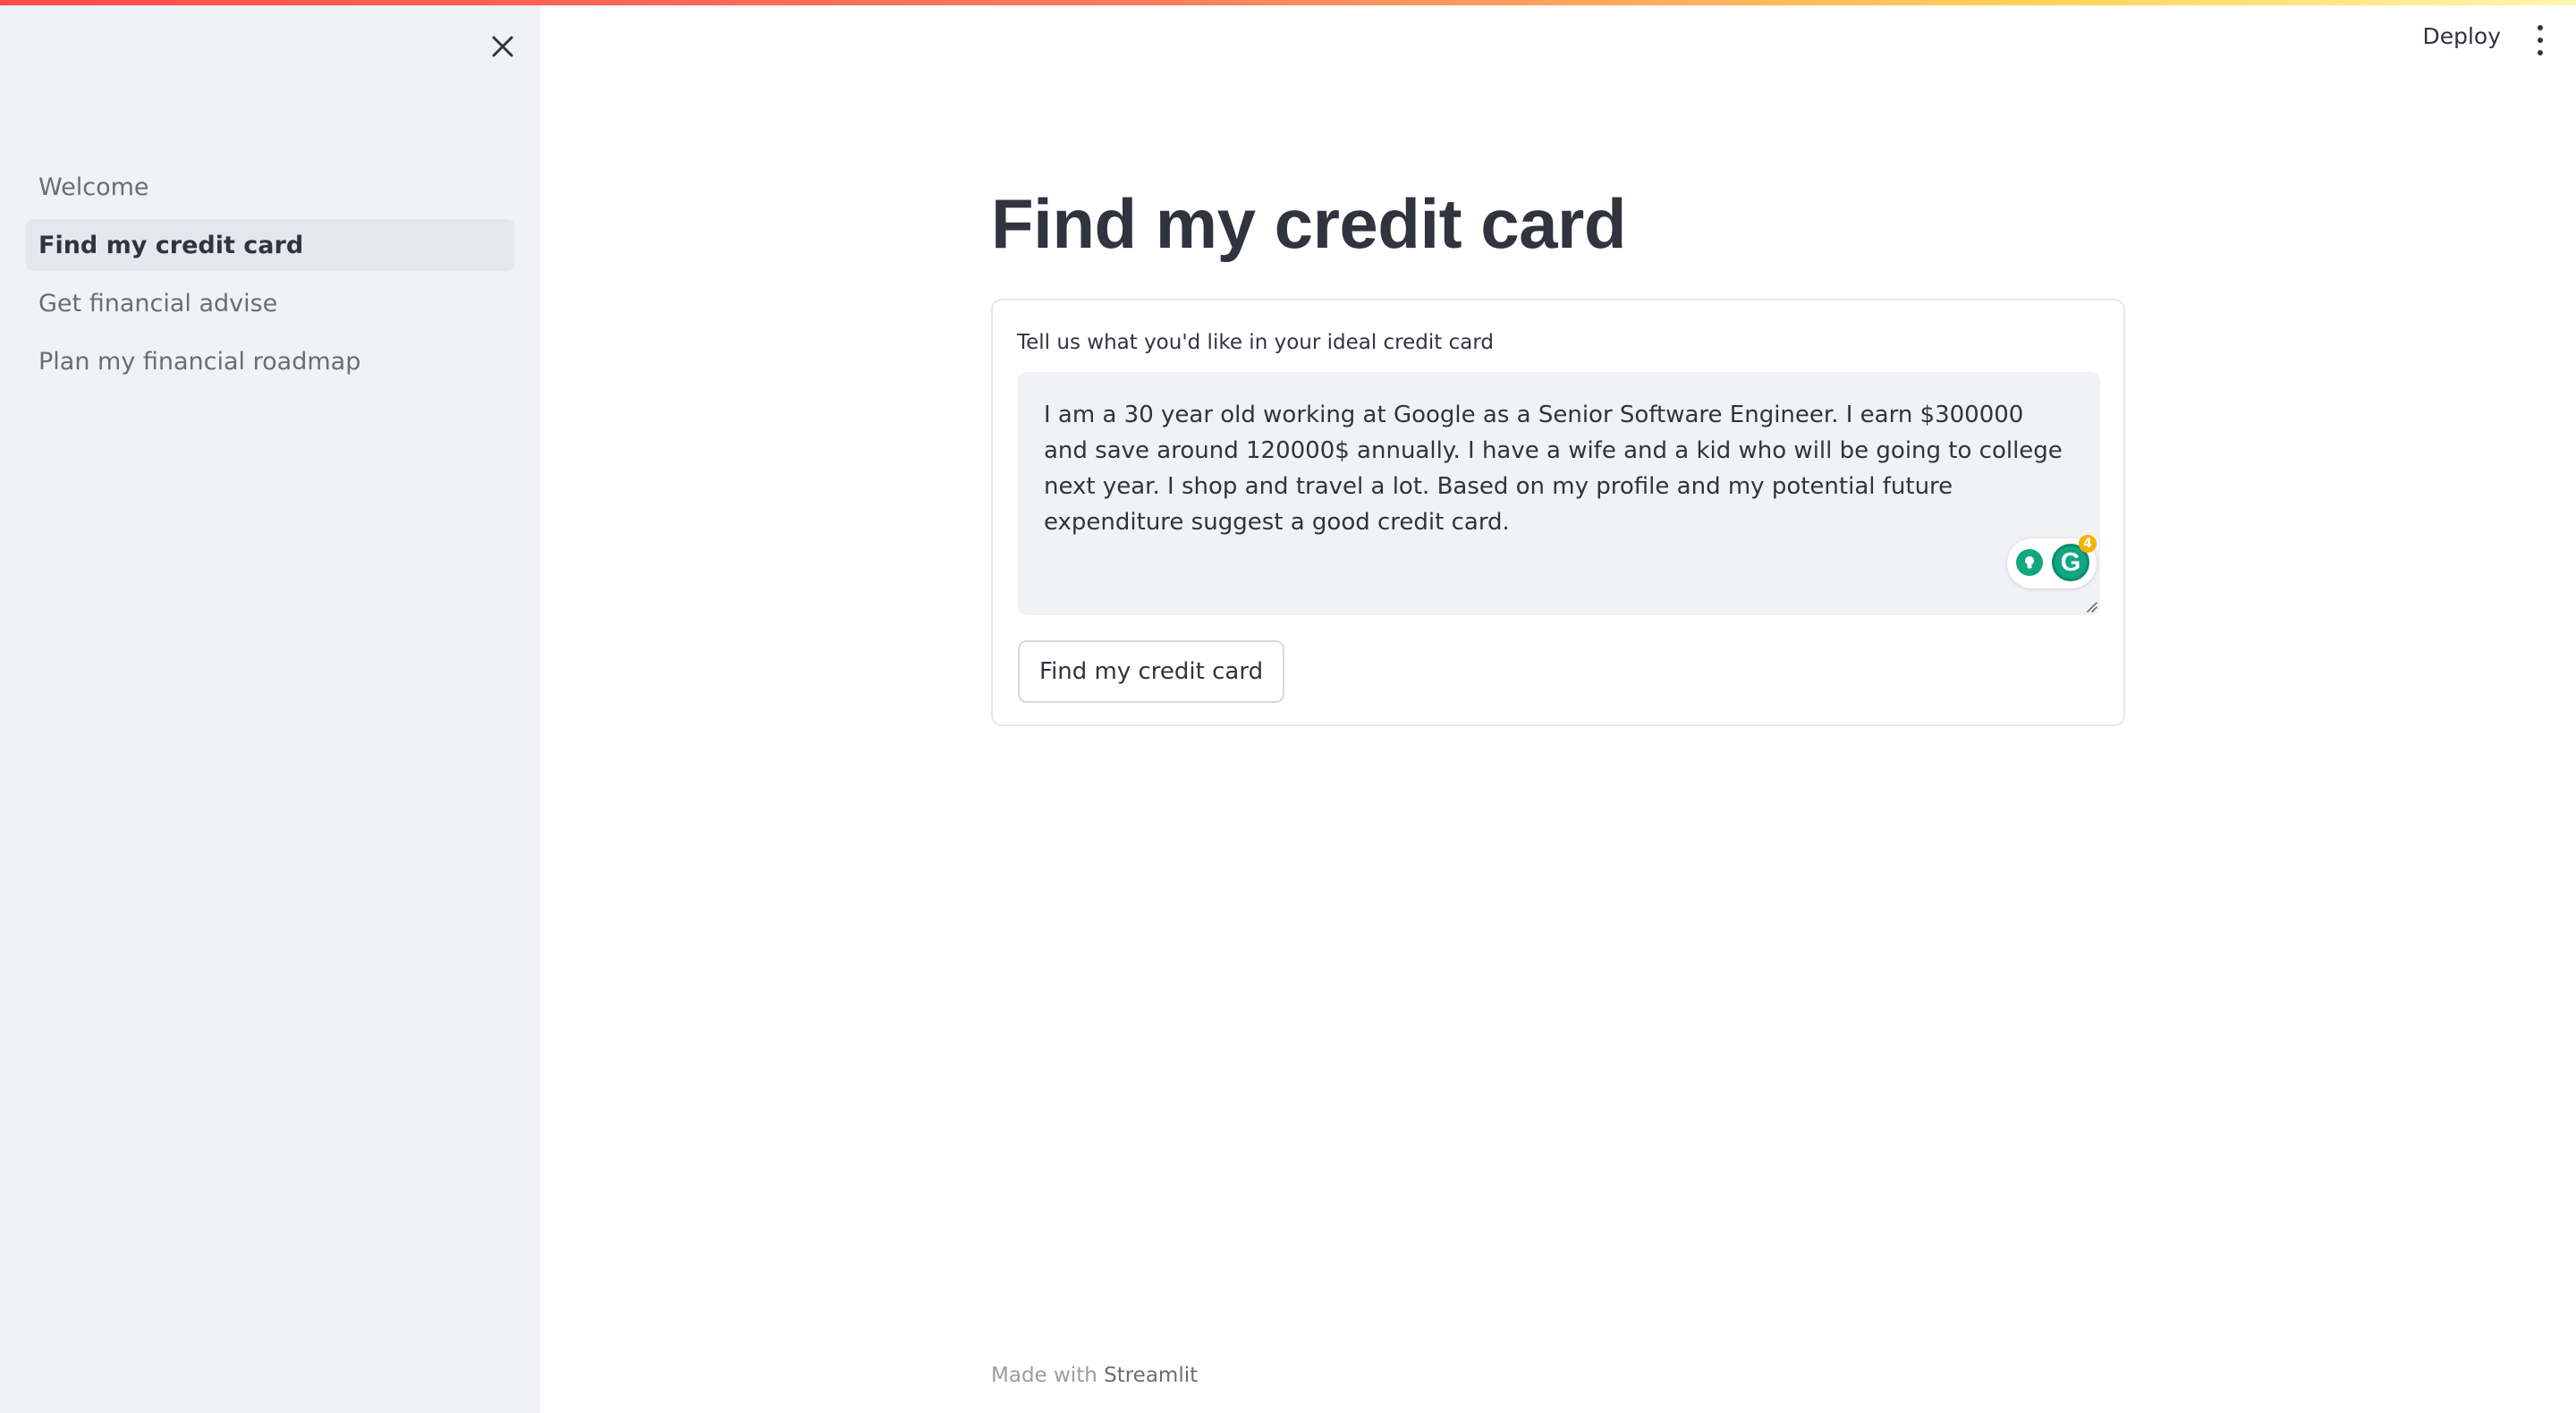 The height and width of the screenshot is (1413, 2576). What do you see at coordinates (1309, 223) in the screenshot?
I see `page-title: Find my credit card` at bounding box center [1309, 223].